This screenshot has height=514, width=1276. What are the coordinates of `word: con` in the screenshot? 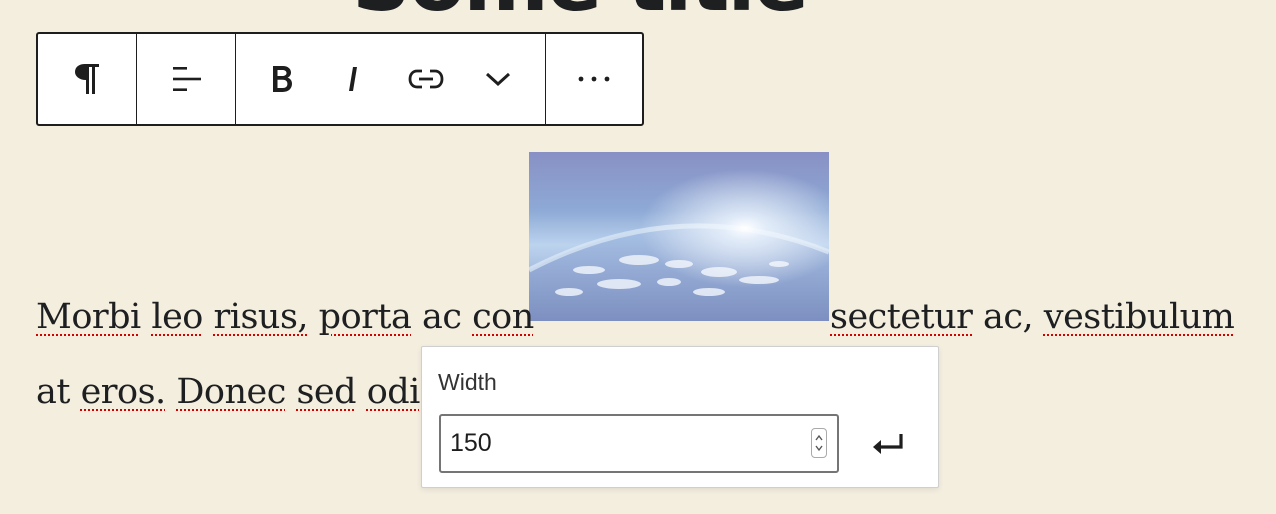 It's located at (503, 317).